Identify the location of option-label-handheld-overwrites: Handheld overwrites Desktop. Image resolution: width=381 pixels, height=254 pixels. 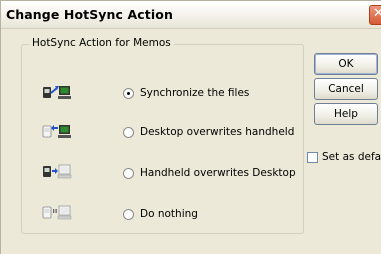
(218, 173).